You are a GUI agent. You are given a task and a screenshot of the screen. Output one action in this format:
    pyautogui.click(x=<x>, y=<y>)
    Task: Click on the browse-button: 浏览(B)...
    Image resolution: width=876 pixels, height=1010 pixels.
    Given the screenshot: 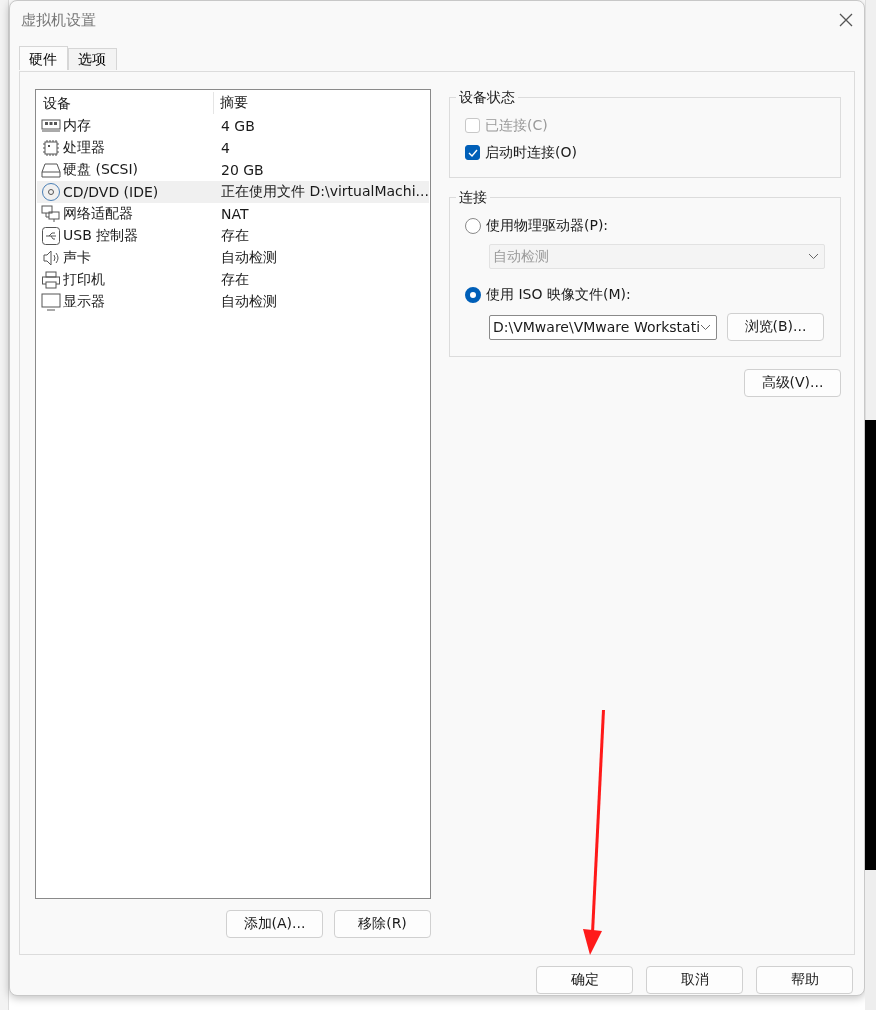 What is the action you would take?
    pyautogui.click(x=775, y=327)
    